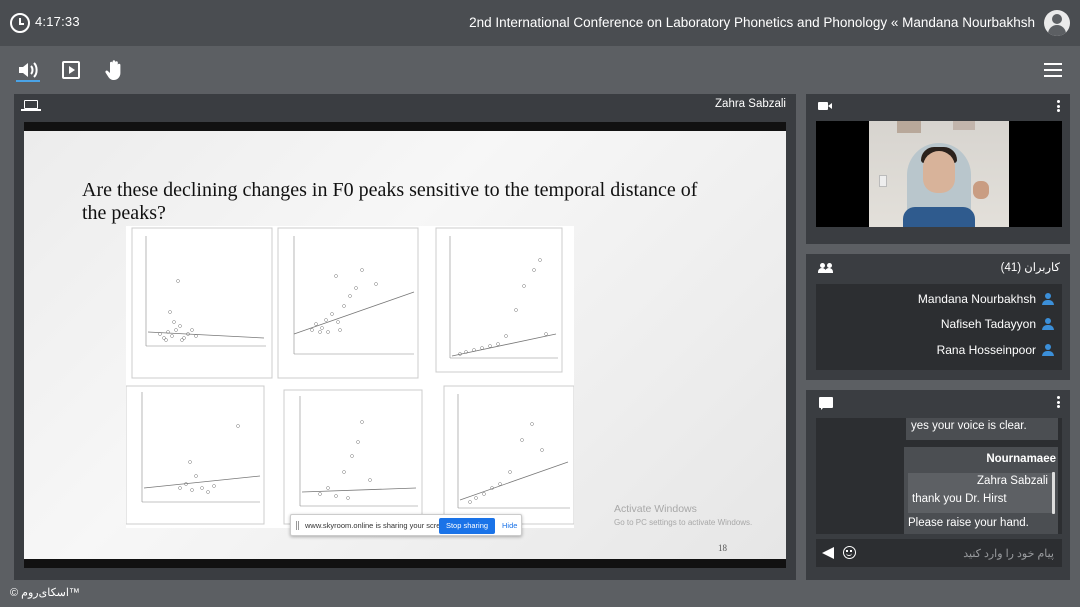 The height and width of the screenshot is (607, 1080). Describe the element at coordinates (986, 350) in the screenshot. I see `user-name: Rana Hosseinpoor` at that location.